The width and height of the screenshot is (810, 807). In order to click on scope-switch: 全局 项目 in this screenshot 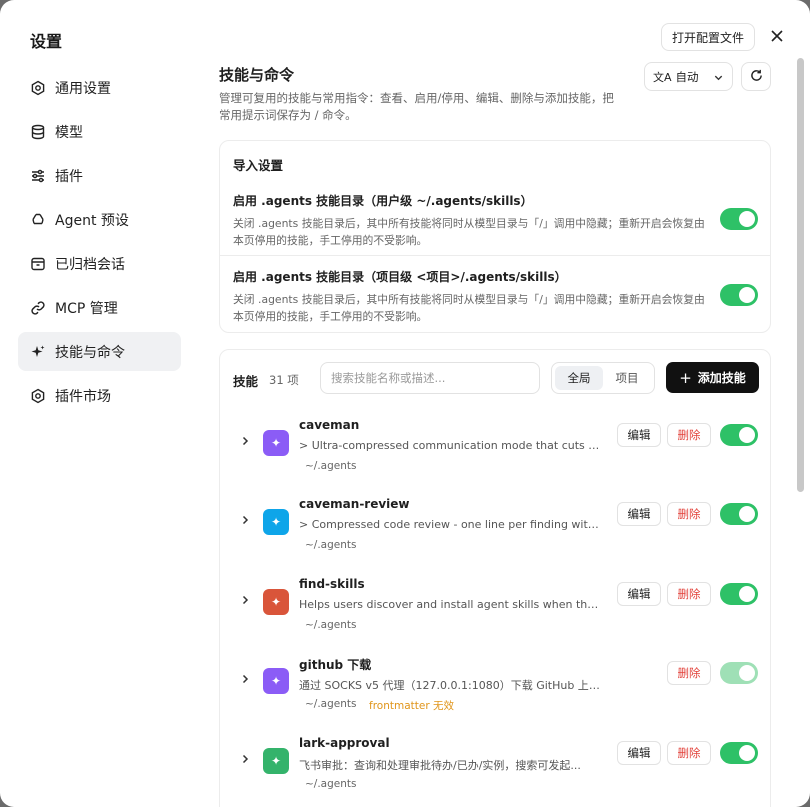, I will do `click(603, 378)`.